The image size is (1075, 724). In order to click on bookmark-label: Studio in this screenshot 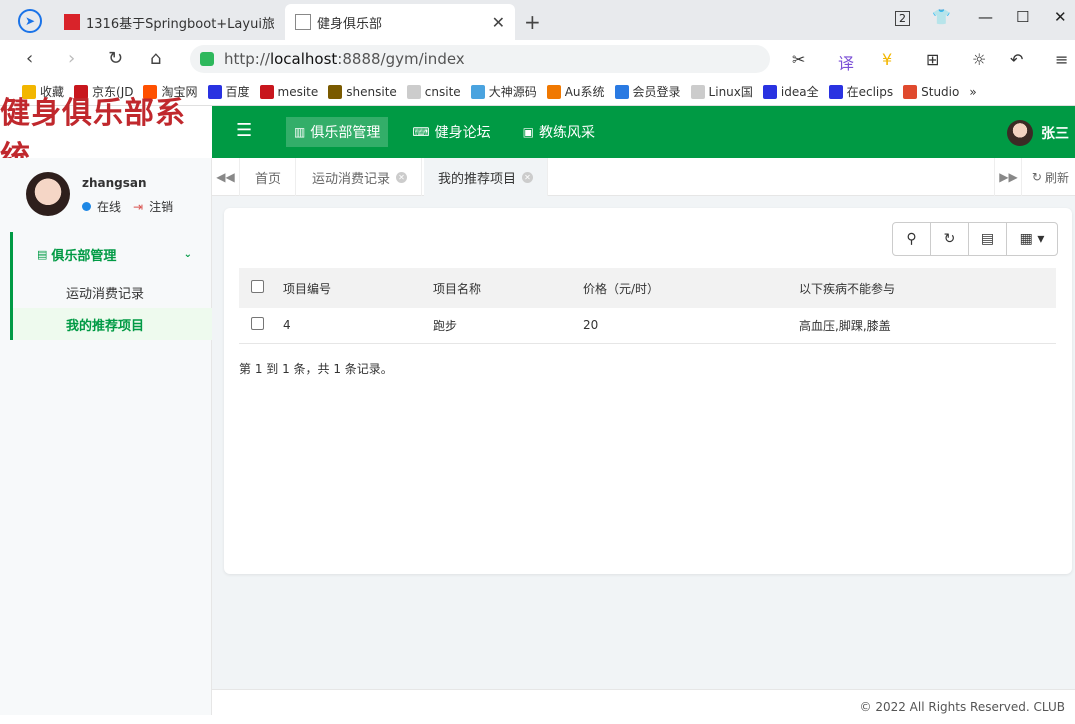, I will do `click(940, 91)`.